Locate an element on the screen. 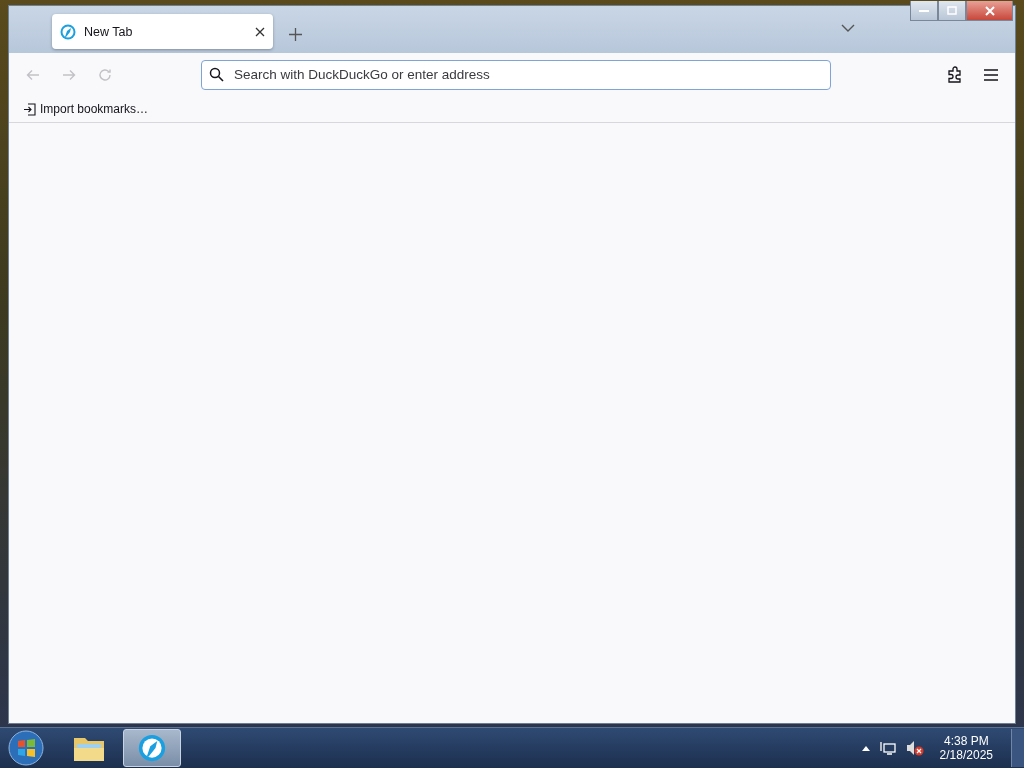 The width and height of the screenshot is (1024, 768). minimize-button is located at coordinates (924, 11).